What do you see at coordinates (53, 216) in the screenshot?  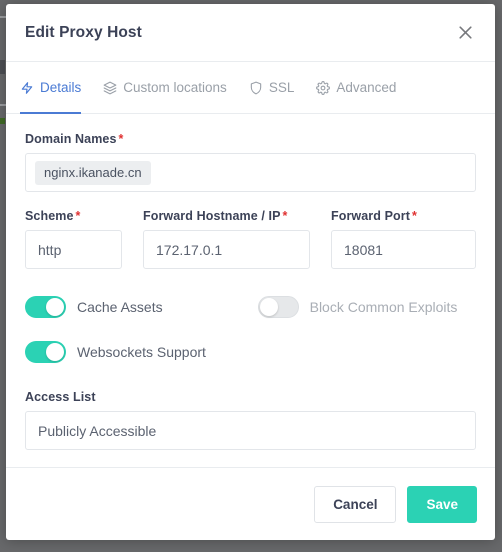 I see `scheme-label: Scheme *` at bounding box center [53, 216].